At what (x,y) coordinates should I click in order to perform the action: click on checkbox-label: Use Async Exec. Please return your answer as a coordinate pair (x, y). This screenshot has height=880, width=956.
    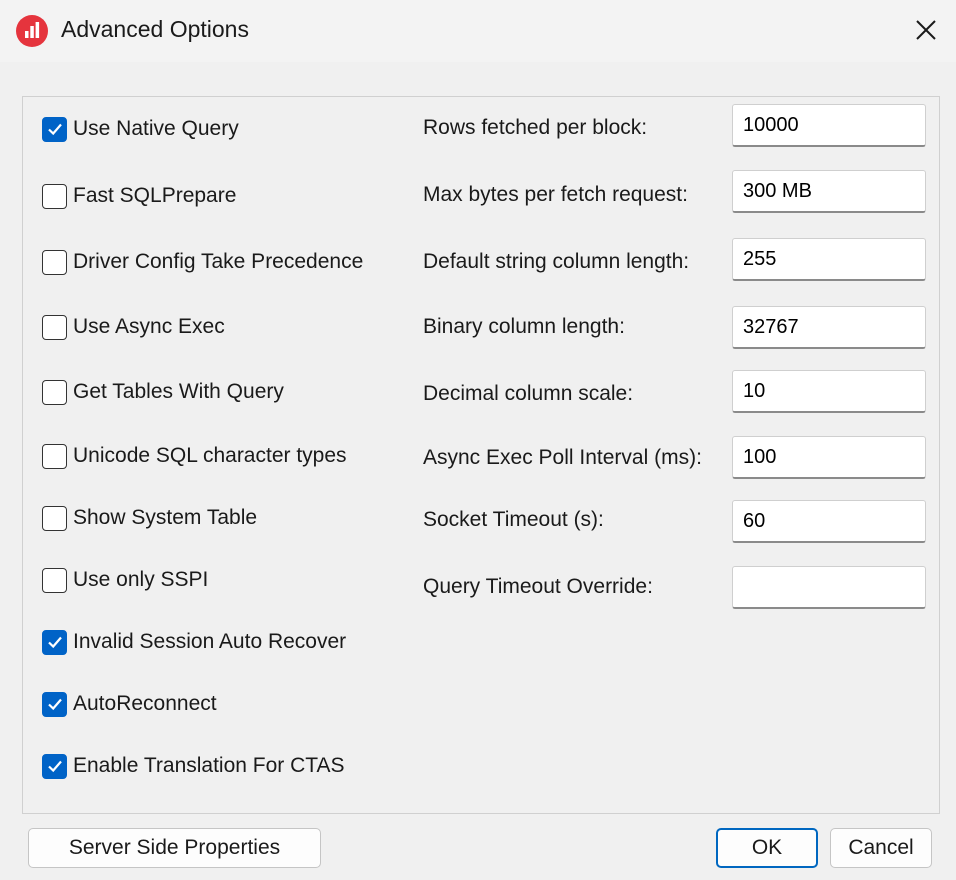
    Looking at the image, I should click on (149, 326).